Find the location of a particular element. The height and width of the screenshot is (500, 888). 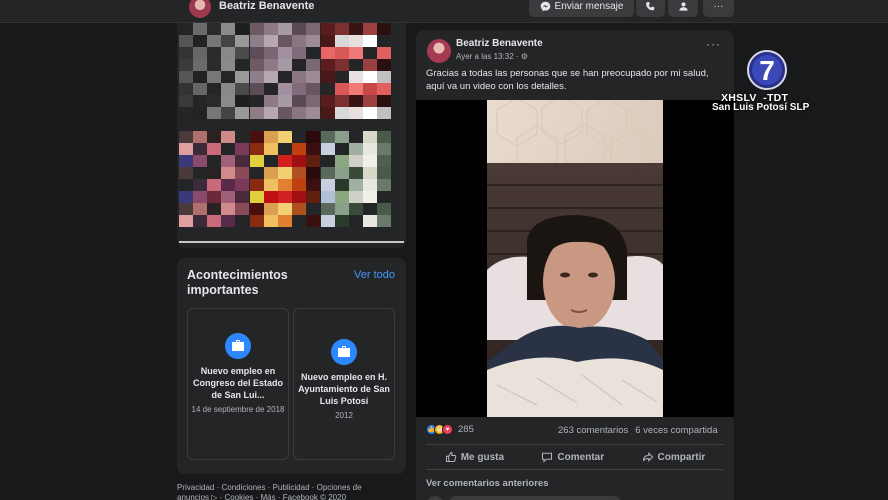

commenter-avatar is located at coordinates (435, 498).